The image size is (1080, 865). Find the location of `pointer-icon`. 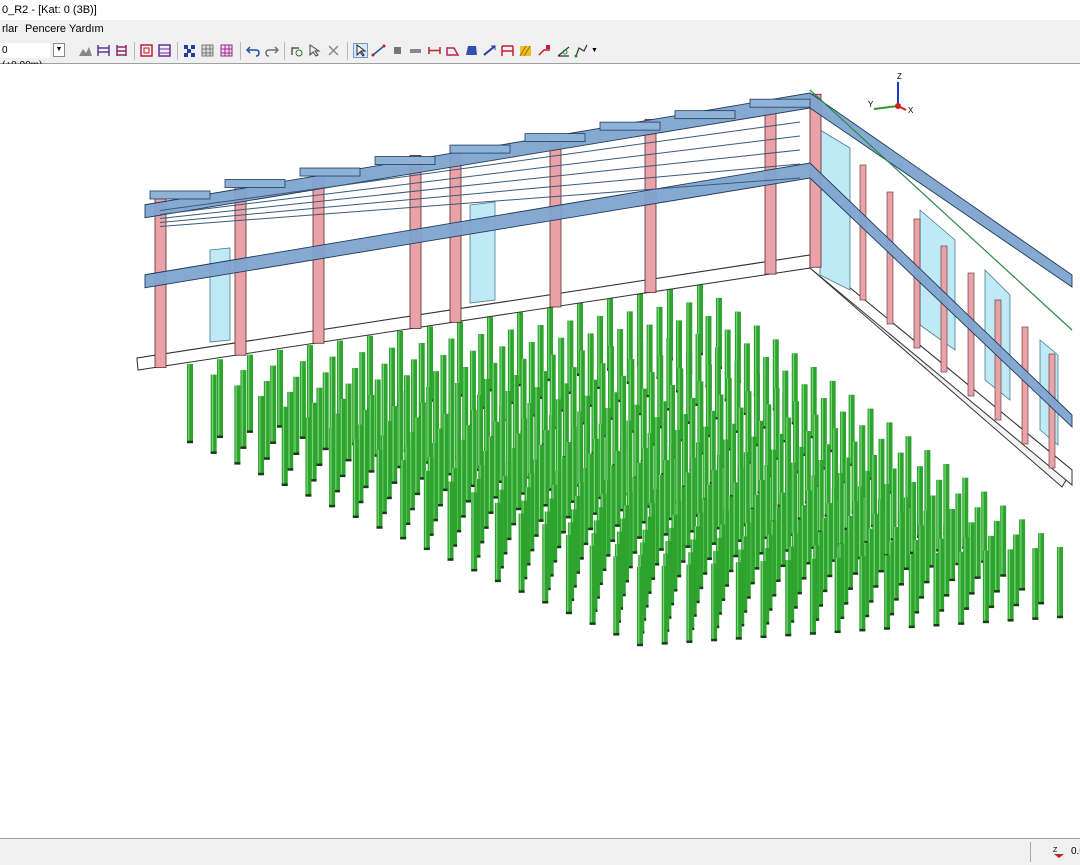

pointer-icon is located at coordinates (360, 50).